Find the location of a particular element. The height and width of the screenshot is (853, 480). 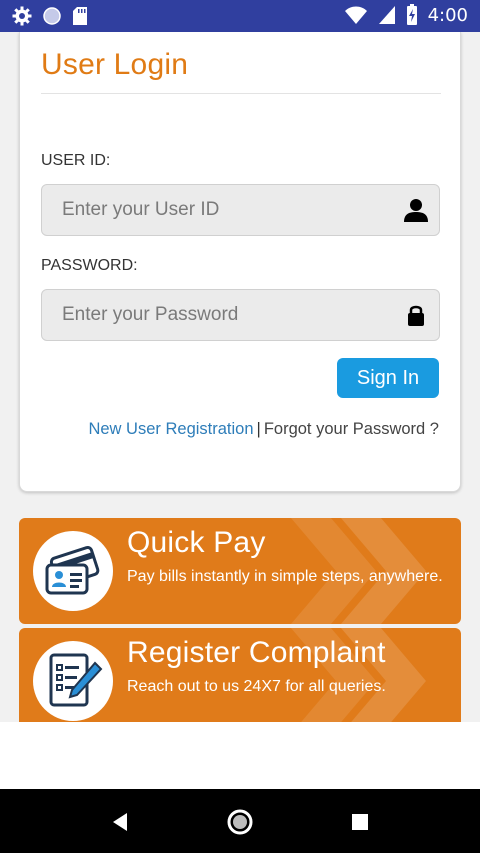

user-id-input is located at coordinates (212, 210).